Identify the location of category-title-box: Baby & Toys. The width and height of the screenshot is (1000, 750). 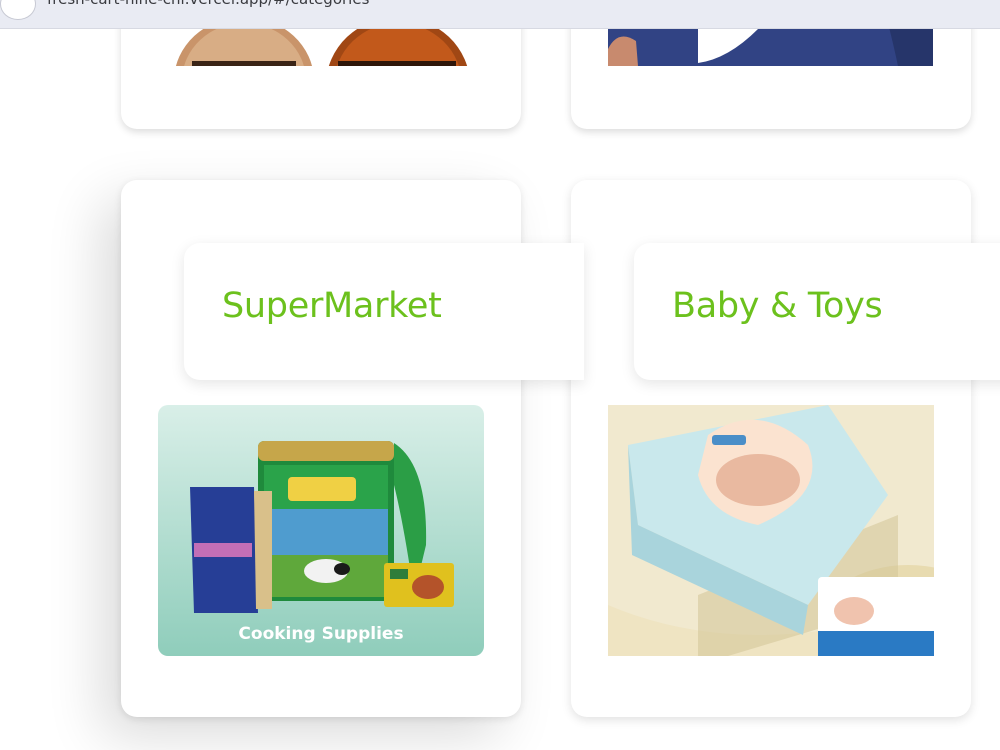
(817, 311).